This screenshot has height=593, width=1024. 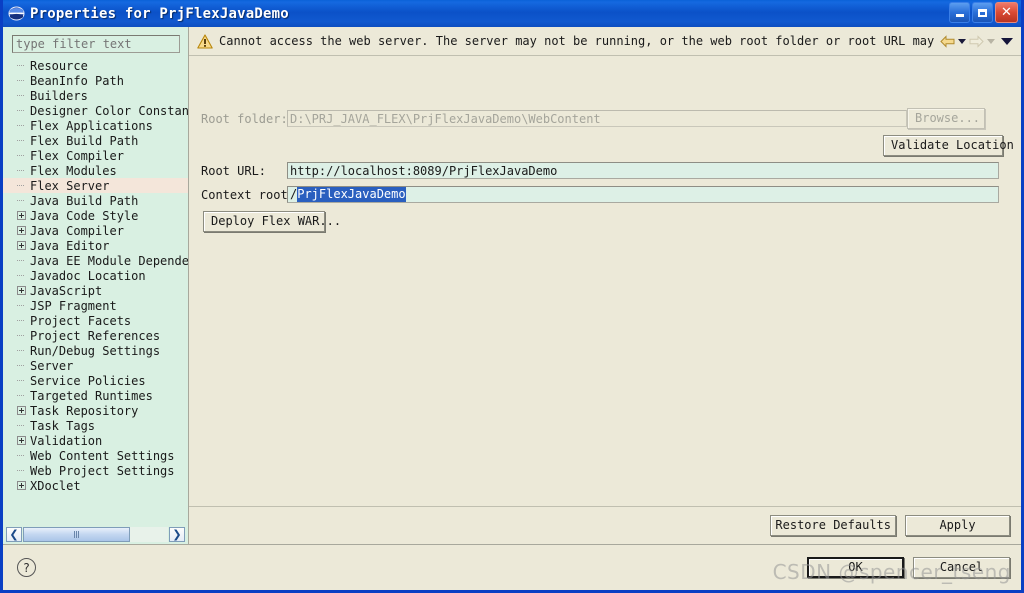 What do you see at coordinates (1007, 41) in the screenshot?
I see `view-menu-icon` at bounding box center [1007, 41].